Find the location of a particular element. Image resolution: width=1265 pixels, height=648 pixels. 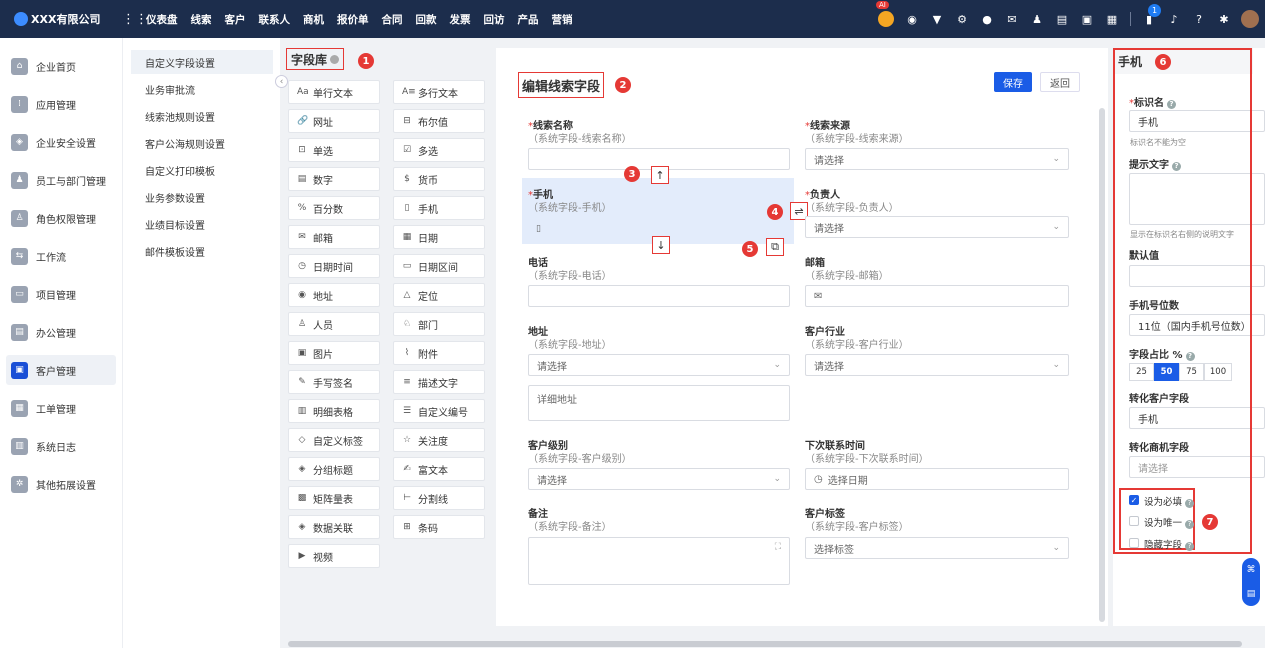

field-type-item: ▣ 图片 is located at coordinates (334, 353).